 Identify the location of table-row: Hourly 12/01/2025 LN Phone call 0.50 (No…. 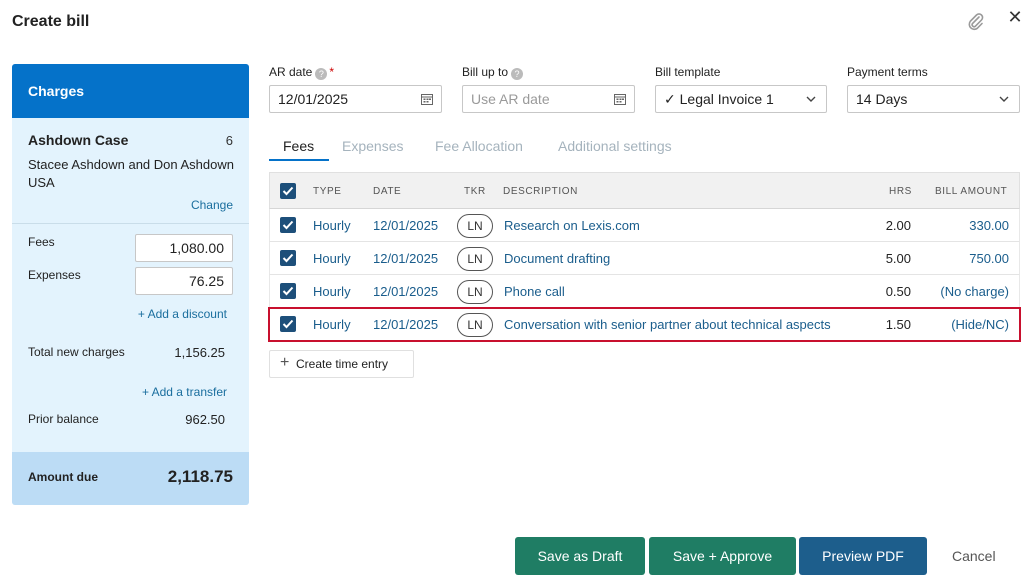
(644, 291).